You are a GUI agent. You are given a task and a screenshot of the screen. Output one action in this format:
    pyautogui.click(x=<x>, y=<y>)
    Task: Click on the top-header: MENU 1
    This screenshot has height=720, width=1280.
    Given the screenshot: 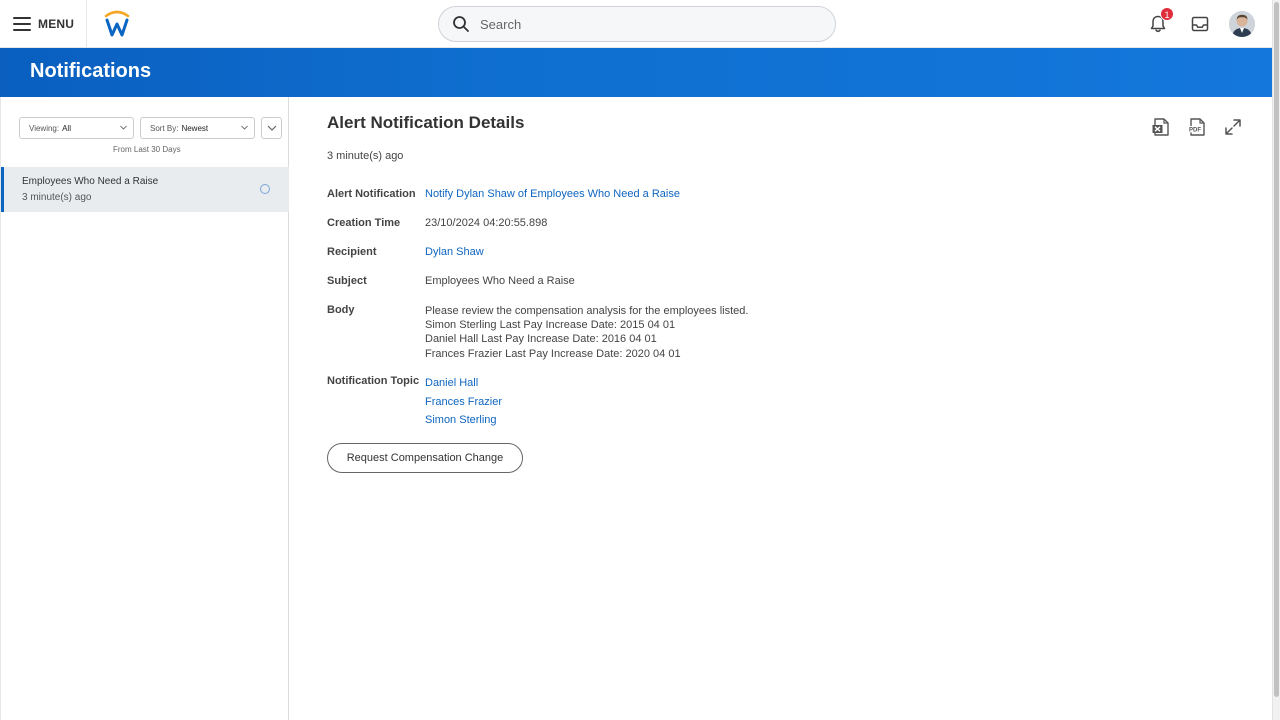 What is the action you would take?
    pyautogui.click(x=636, y=24)
    